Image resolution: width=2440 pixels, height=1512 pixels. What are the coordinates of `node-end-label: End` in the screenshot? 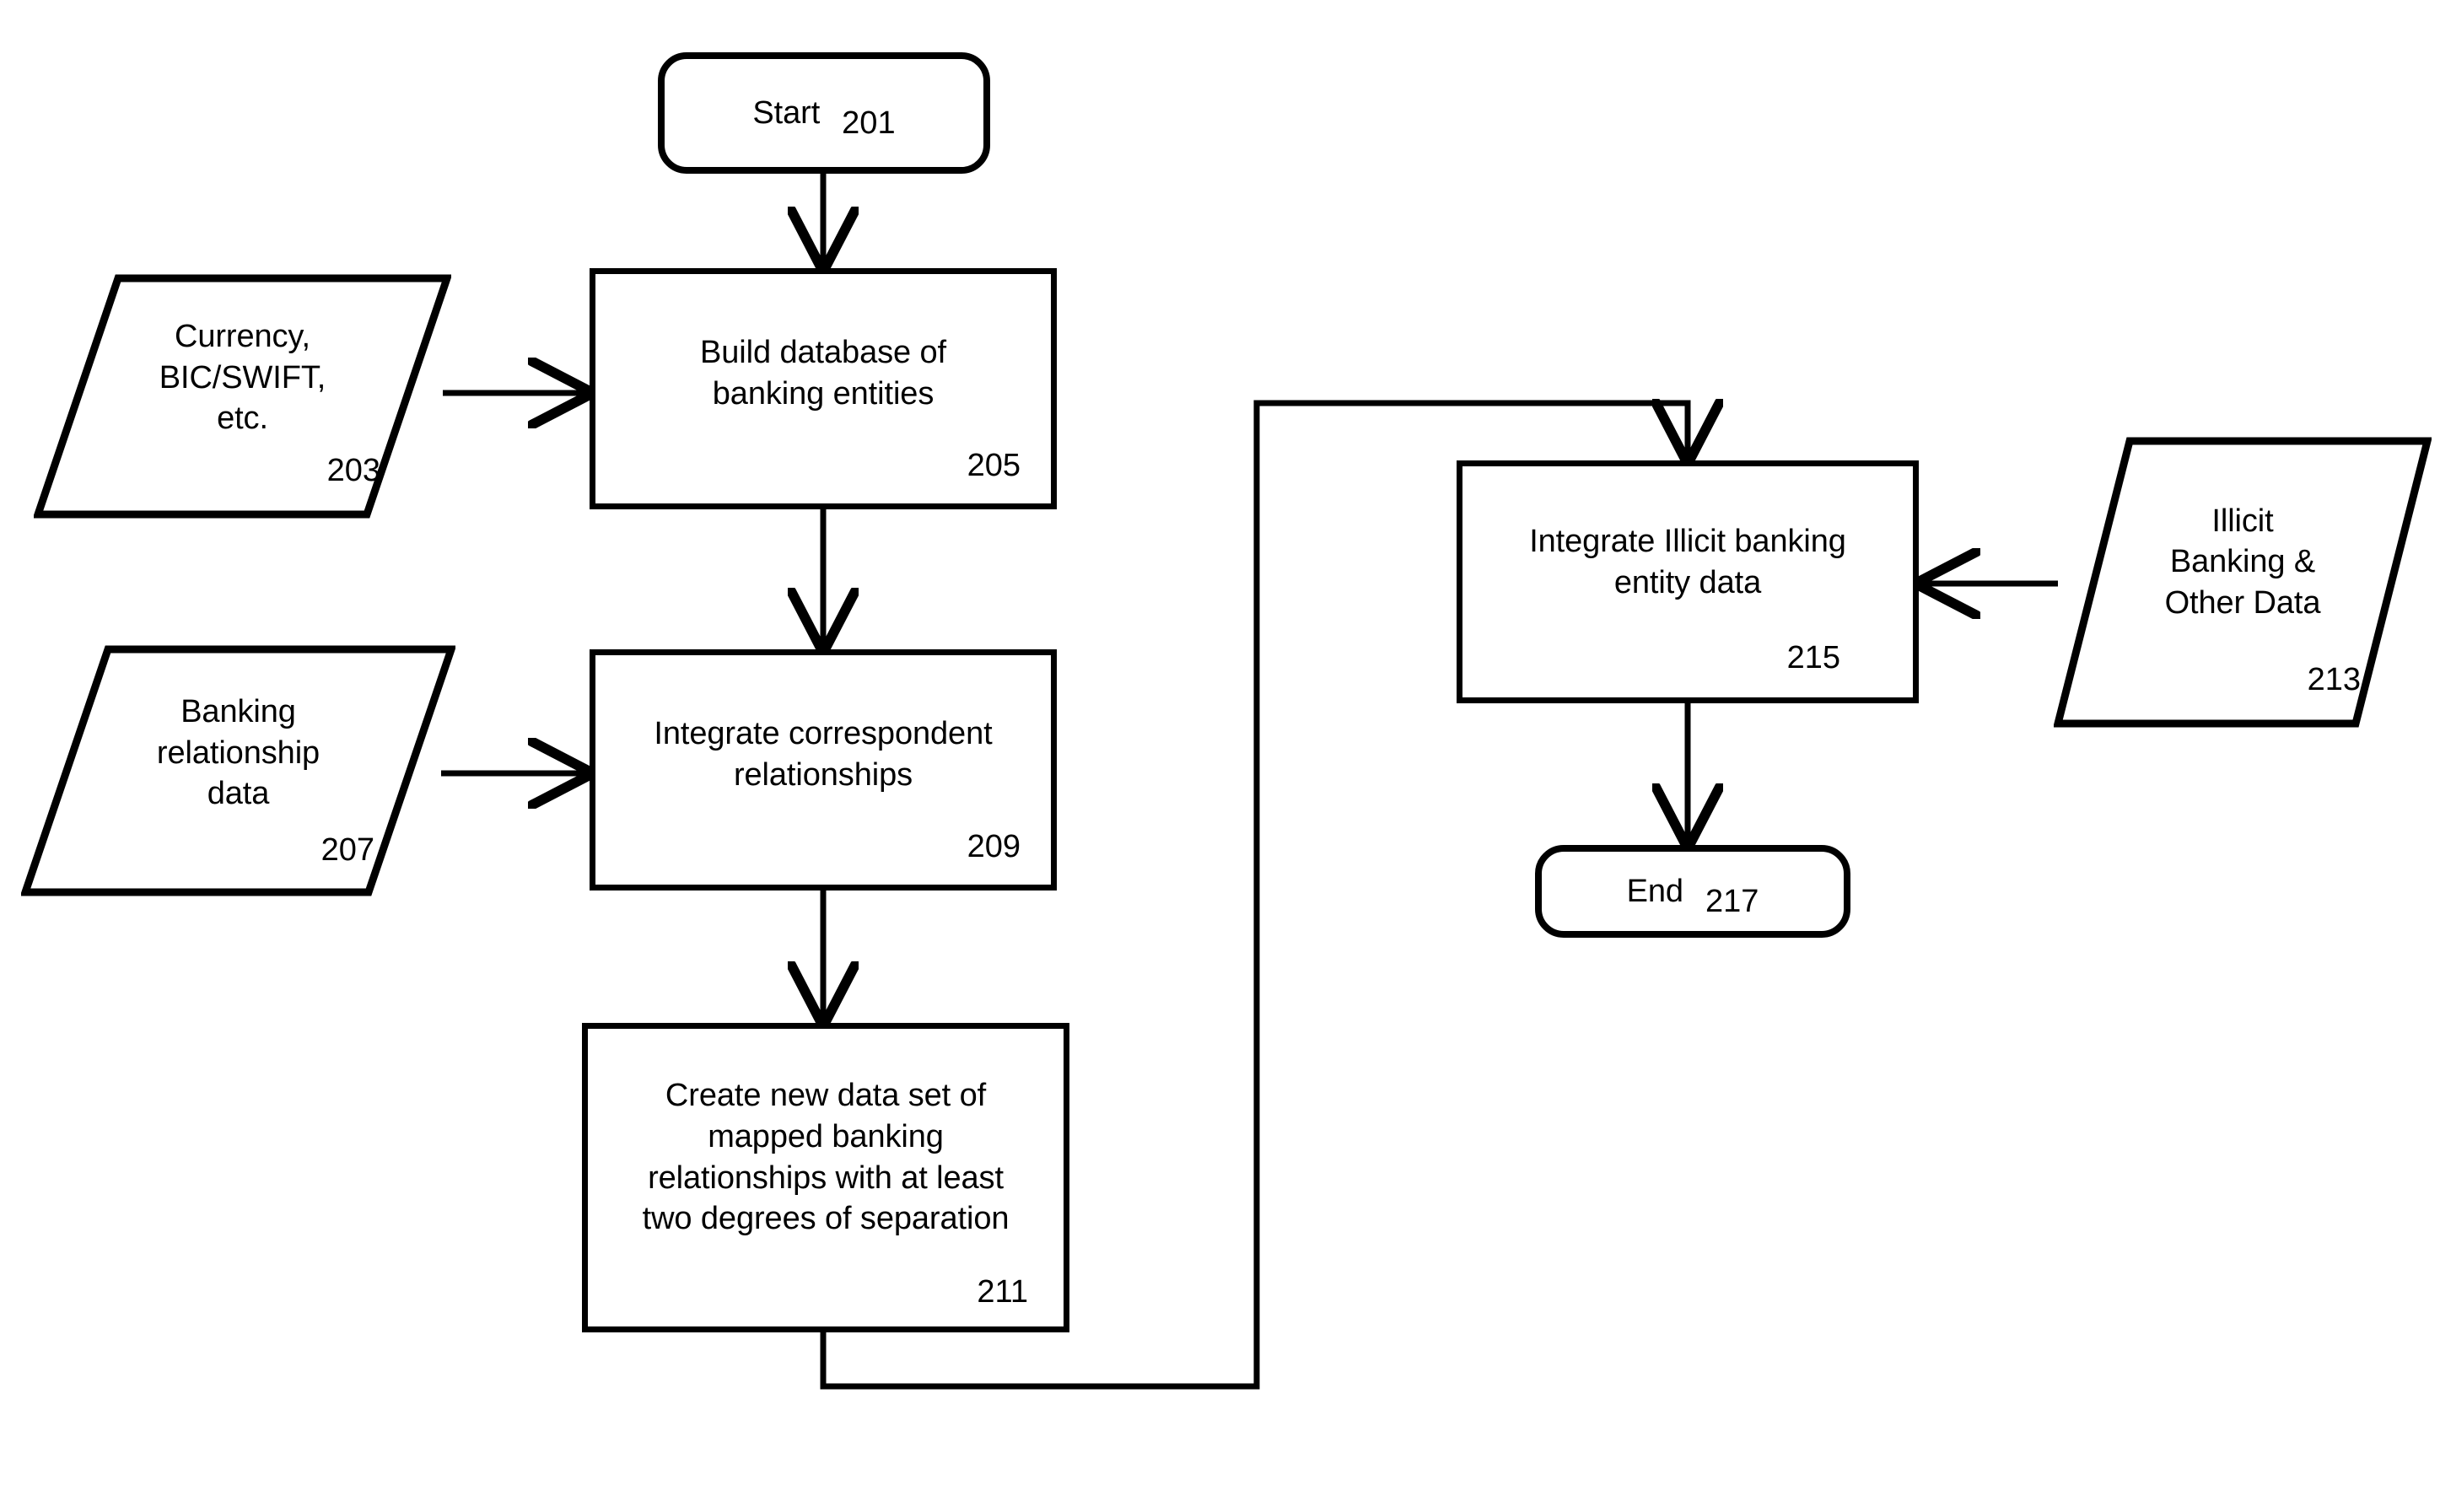 It's located at (1654, 891).